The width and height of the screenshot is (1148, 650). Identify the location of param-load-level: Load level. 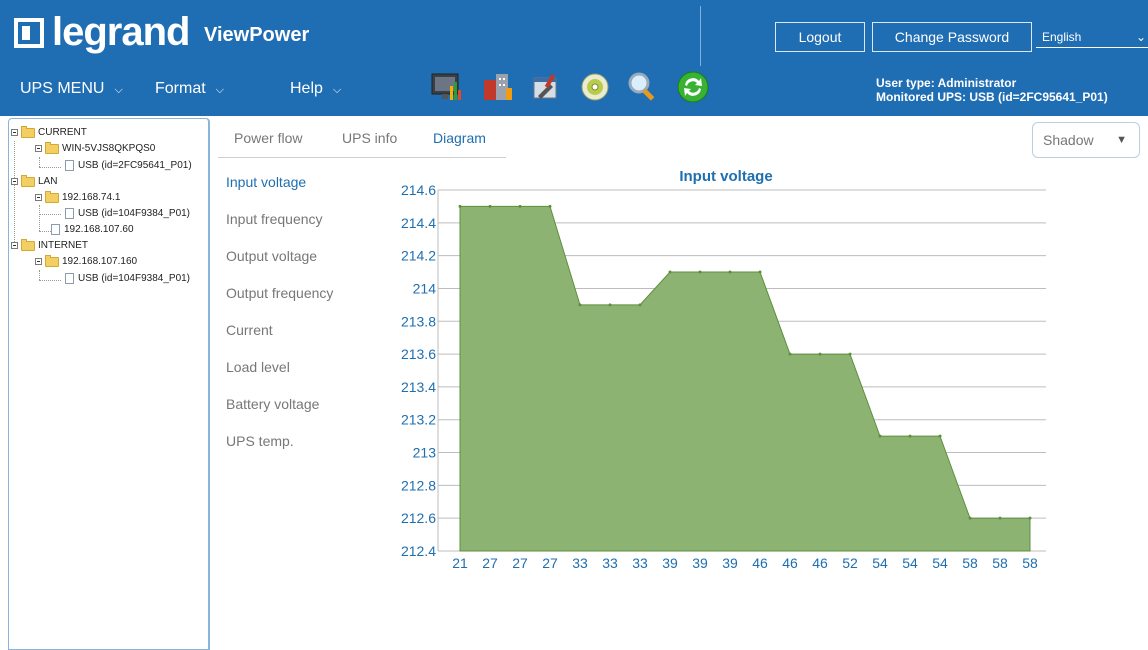
(258, 367).